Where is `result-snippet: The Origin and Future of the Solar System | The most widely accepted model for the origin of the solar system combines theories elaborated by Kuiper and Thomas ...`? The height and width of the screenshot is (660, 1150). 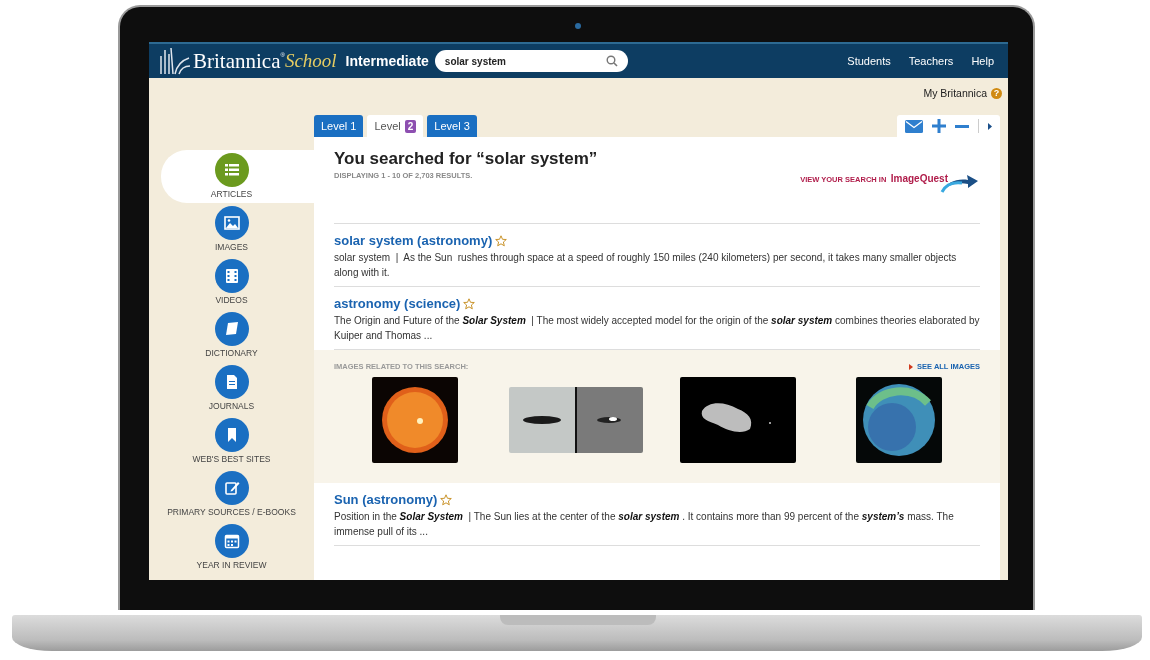
result-snippet: The Origin and Future of the Solar System | The most widely accepted model for the origin of the solar system combines theories elaborated by Kuiper and Thomas ... is located at coordinates (657, 328).